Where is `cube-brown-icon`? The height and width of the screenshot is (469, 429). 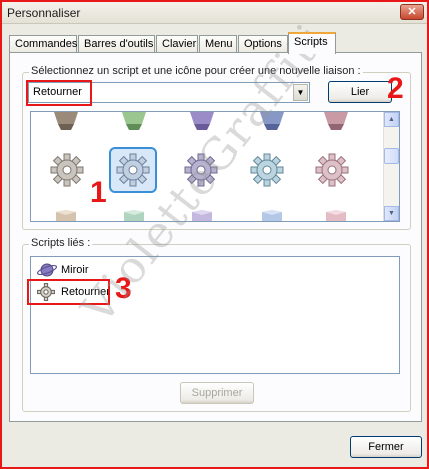
cube-brown-icon is located at coordinates (66, 122).